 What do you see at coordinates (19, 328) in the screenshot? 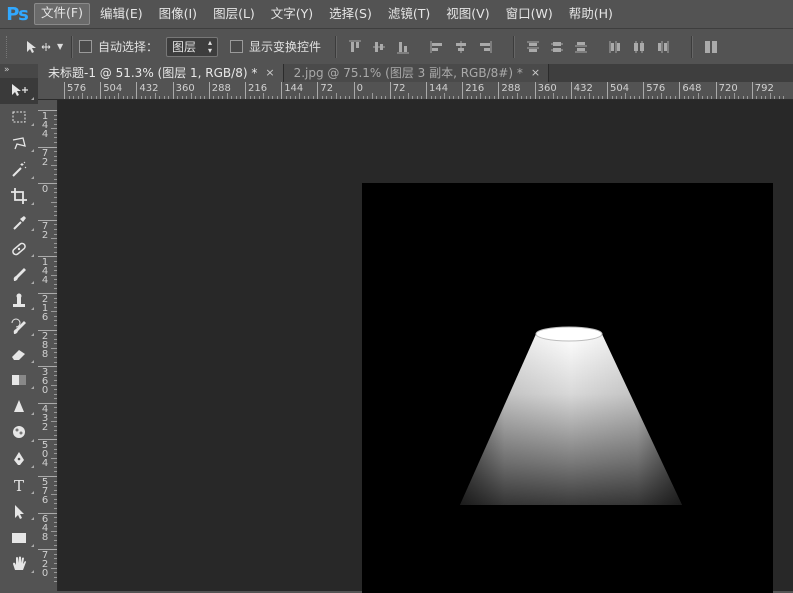
I see `history-brush-tool-icon` at bounding box center [19, 328].